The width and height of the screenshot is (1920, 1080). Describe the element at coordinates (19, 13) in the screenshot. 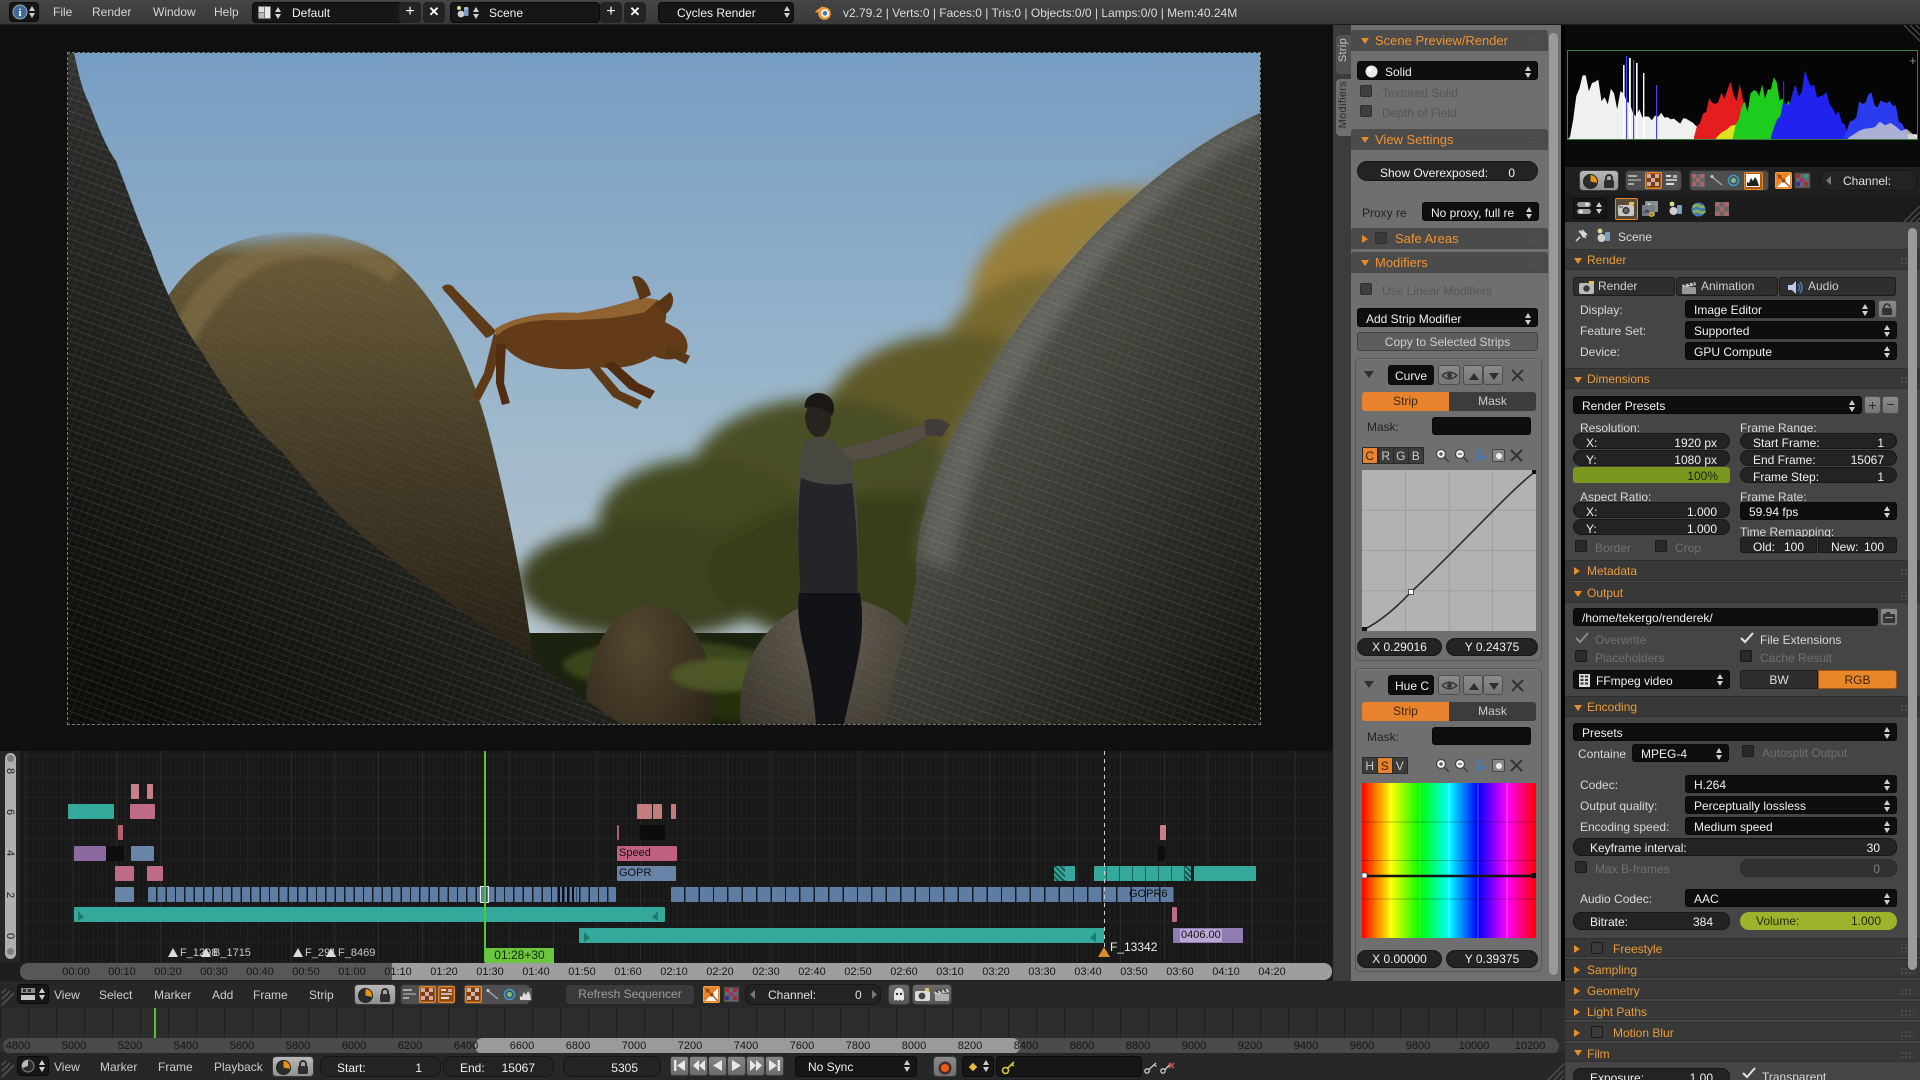

I see `svg-text: i` at that location.